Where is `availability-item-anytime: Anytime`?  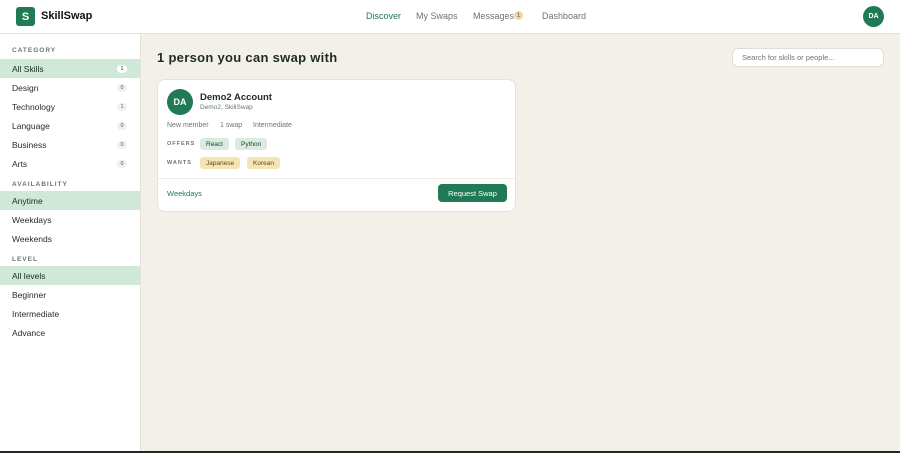
availability-item-anytime: Anytime is located at coordinates (70, 200).